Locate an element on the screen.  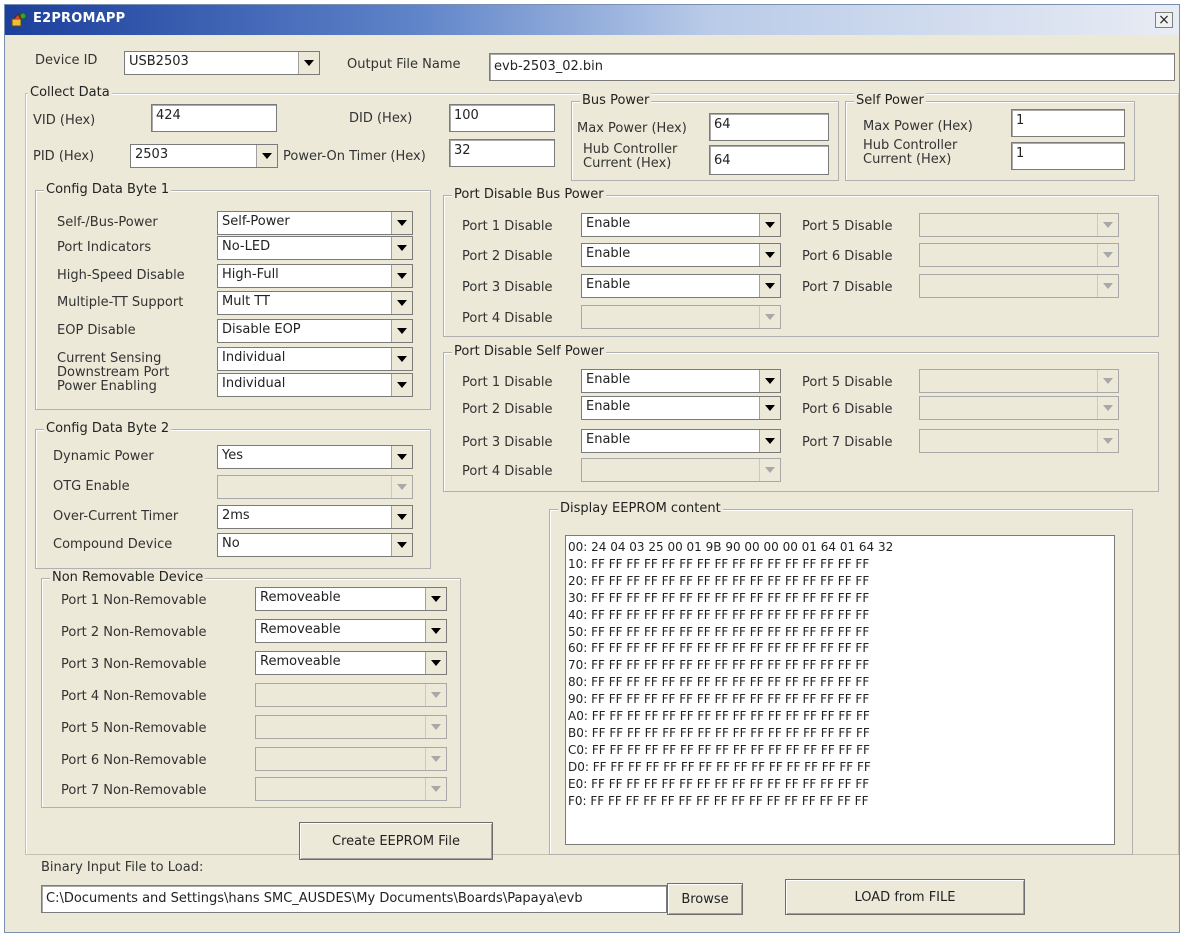
config2-dropdown-2: 2ms is located at coordinates (315, 517).